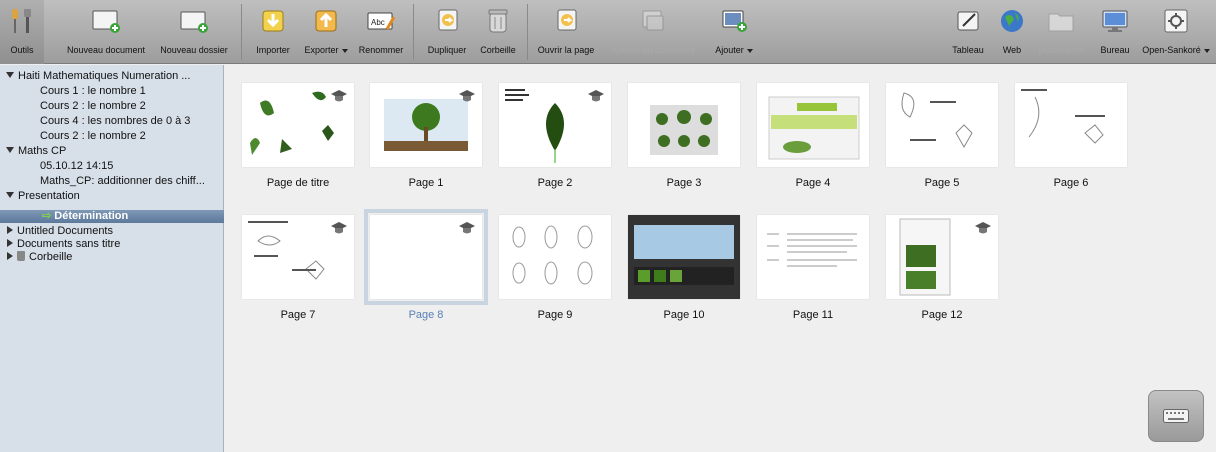 The width and height of the screenshot is (1216, 452). I want to click on page-caption: Page 3, so click(684, 183).